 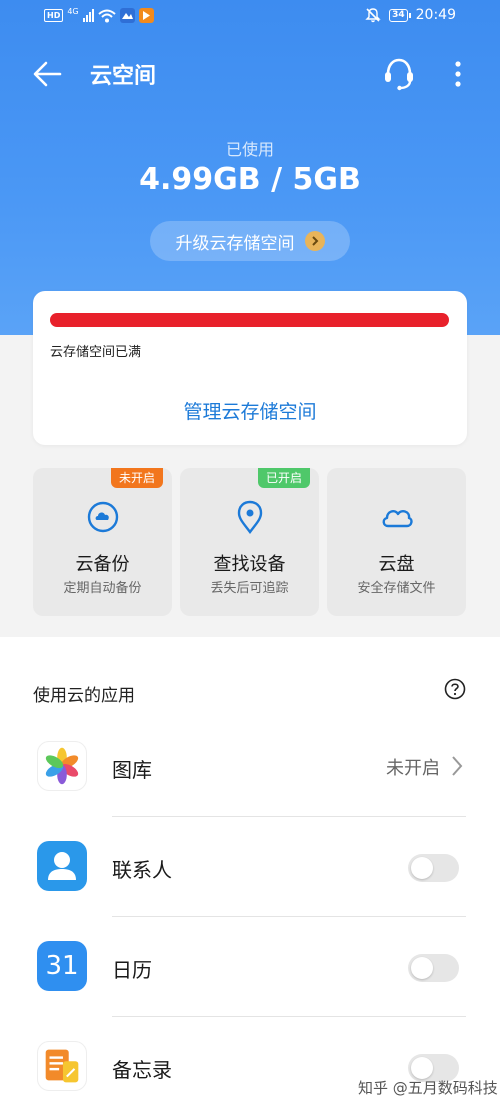 I want to click on cloud-backup-icon, so click(x=102, y=517).